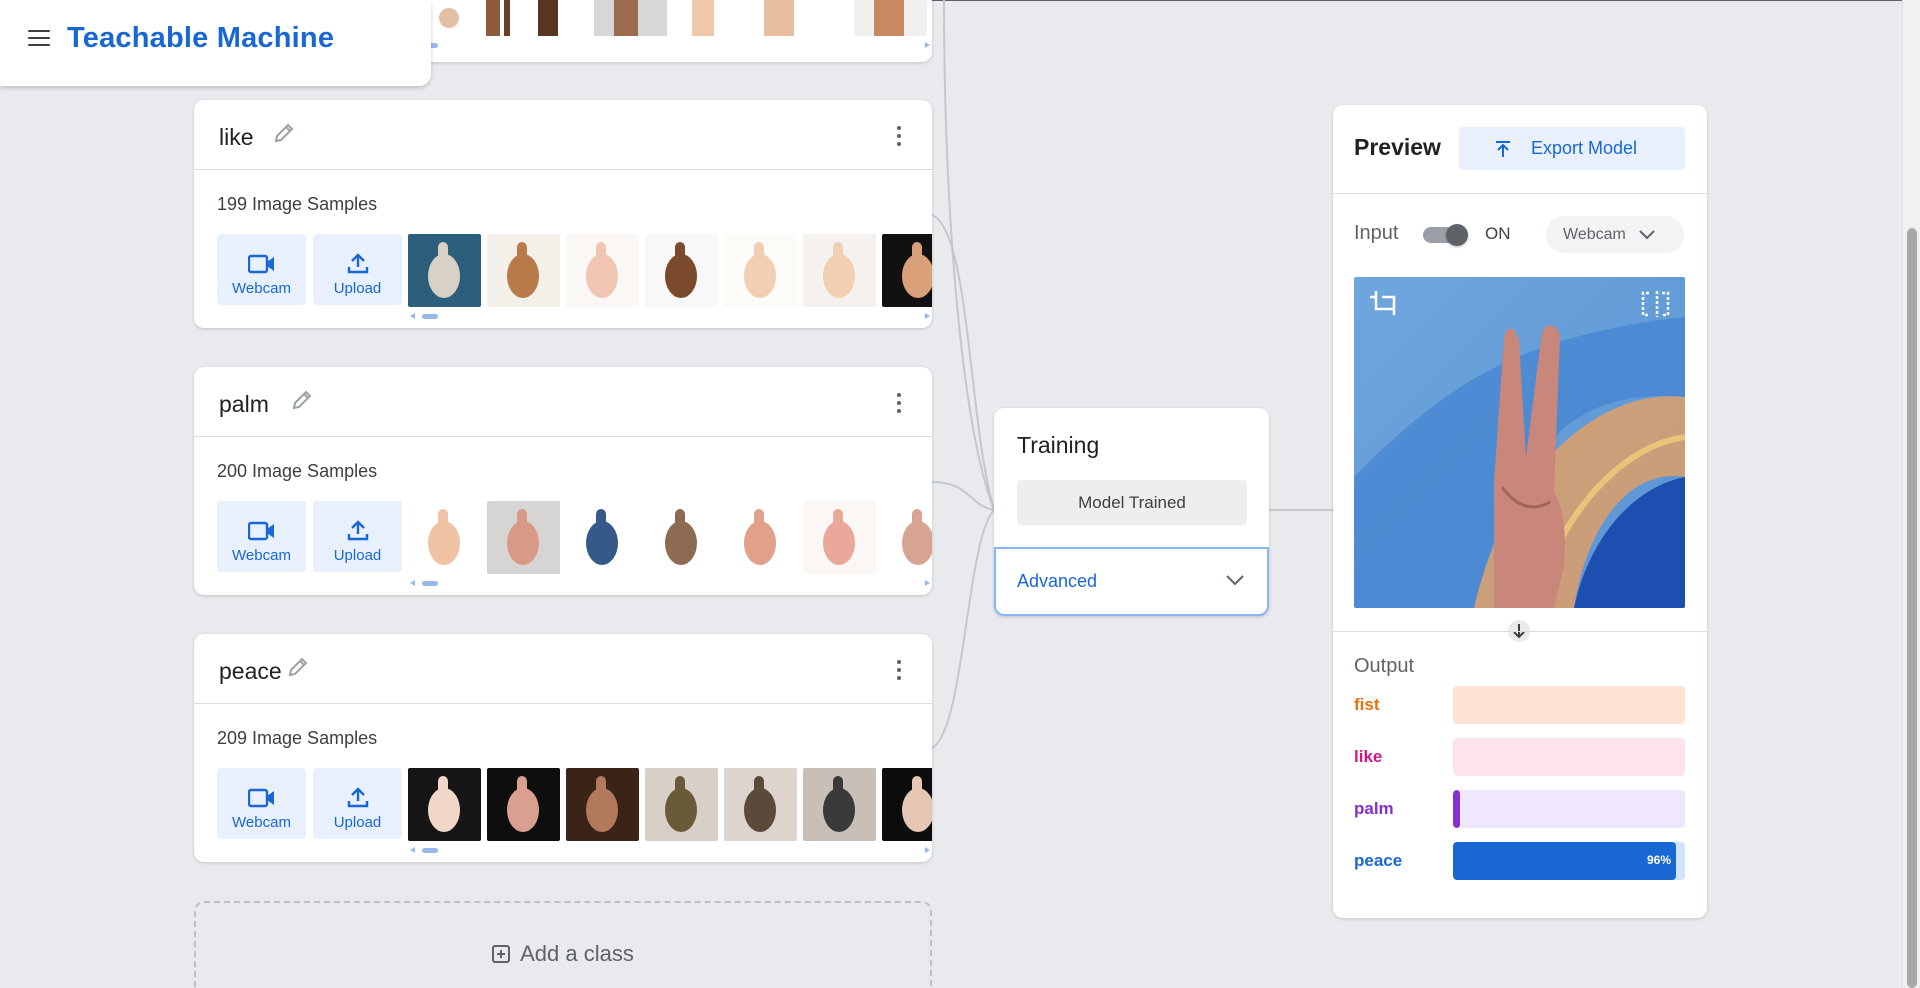 The height and width of the screenshot is (988, 1920). What do you see at coordinates (1058, 445) in the screenshot?
I see `training-title: Training` at bounding box center [1058, 445].